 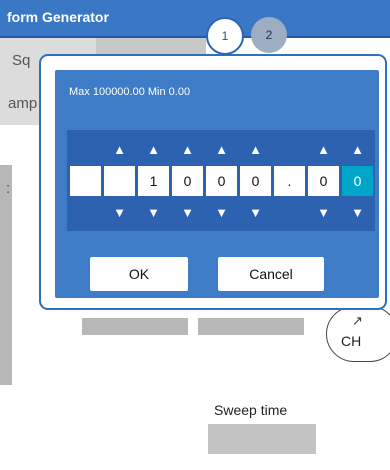 I want to click on step-1-indicator: 1, so click(x=225, y=36).